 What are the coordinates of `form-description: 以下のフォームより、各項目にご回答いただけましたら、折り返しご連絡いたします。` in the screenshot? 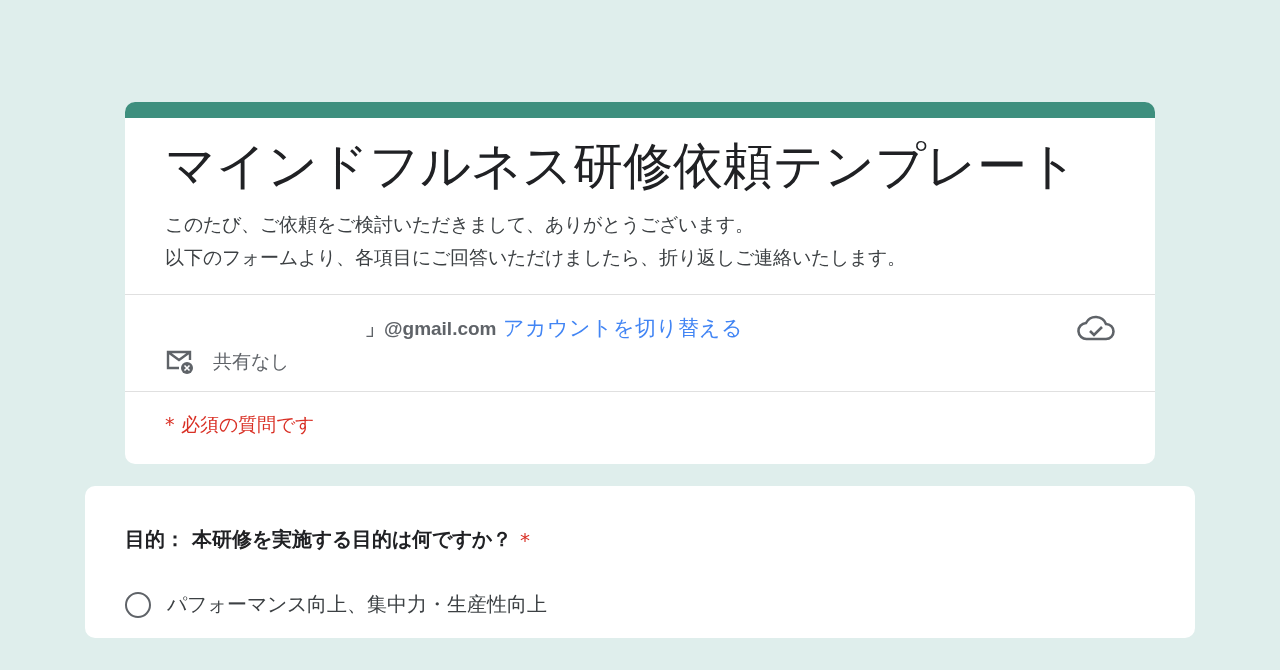 It's located at (536, 257).